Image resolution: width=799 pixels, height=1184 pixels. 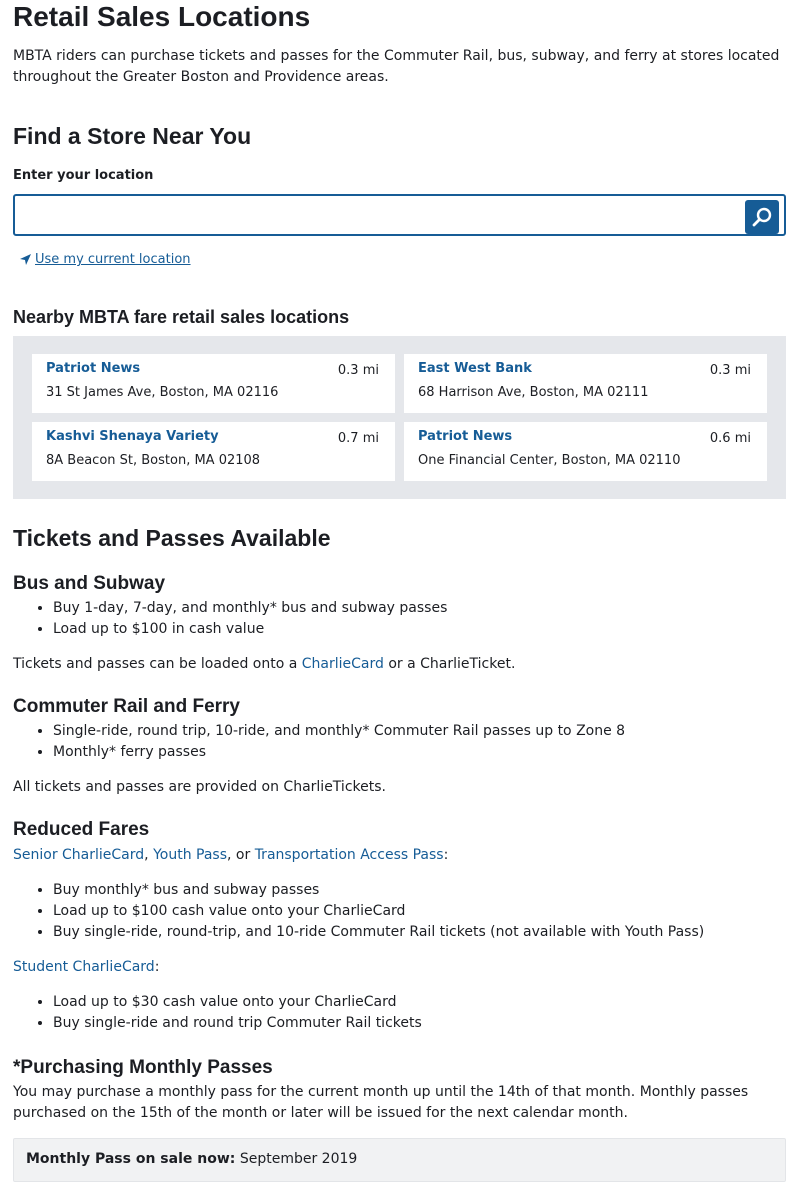 I want to click on sale-value: September 2019, so click(x=296, y=1159).